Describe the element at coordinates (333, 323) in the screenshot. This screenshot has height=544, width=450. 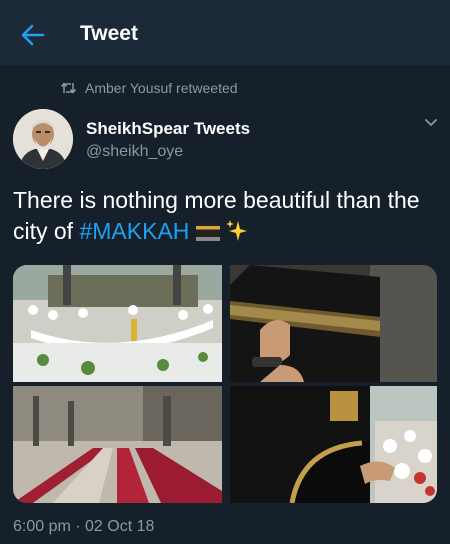
I see `photo-kaaba-closeup` at that location.